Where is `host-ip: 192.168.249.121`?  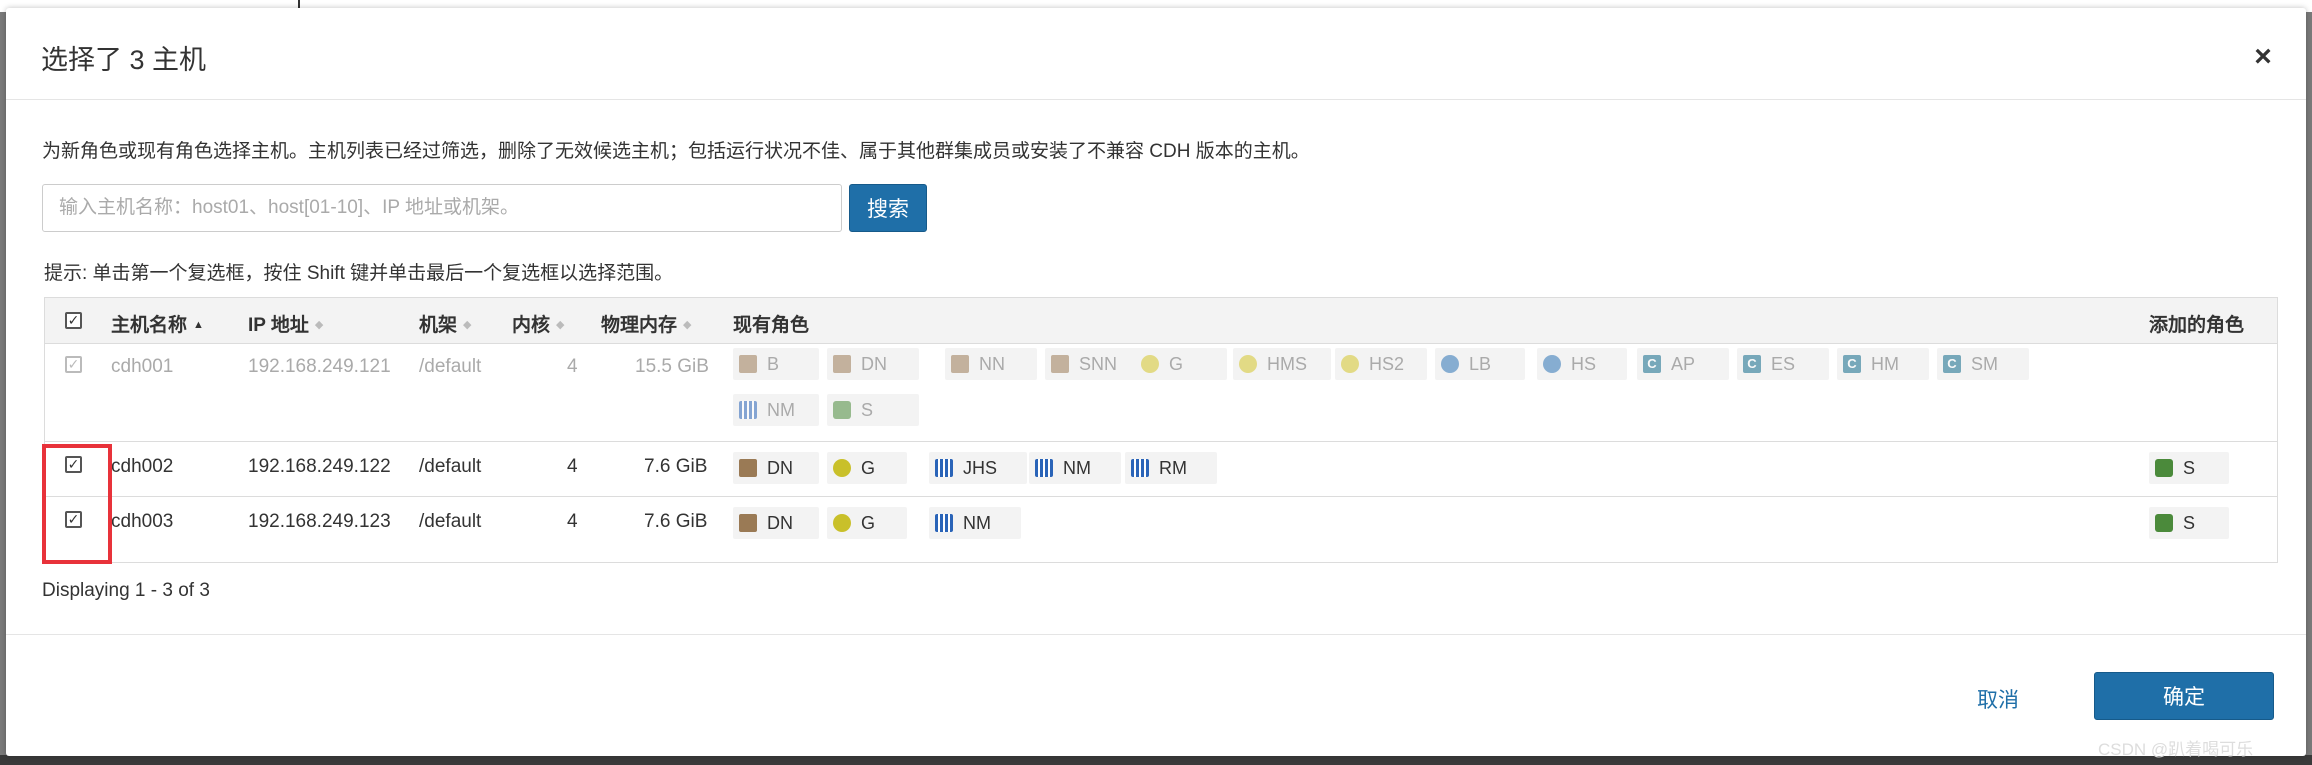 host-ip: 192.168.249.121 is located at coordinates (319, 366).